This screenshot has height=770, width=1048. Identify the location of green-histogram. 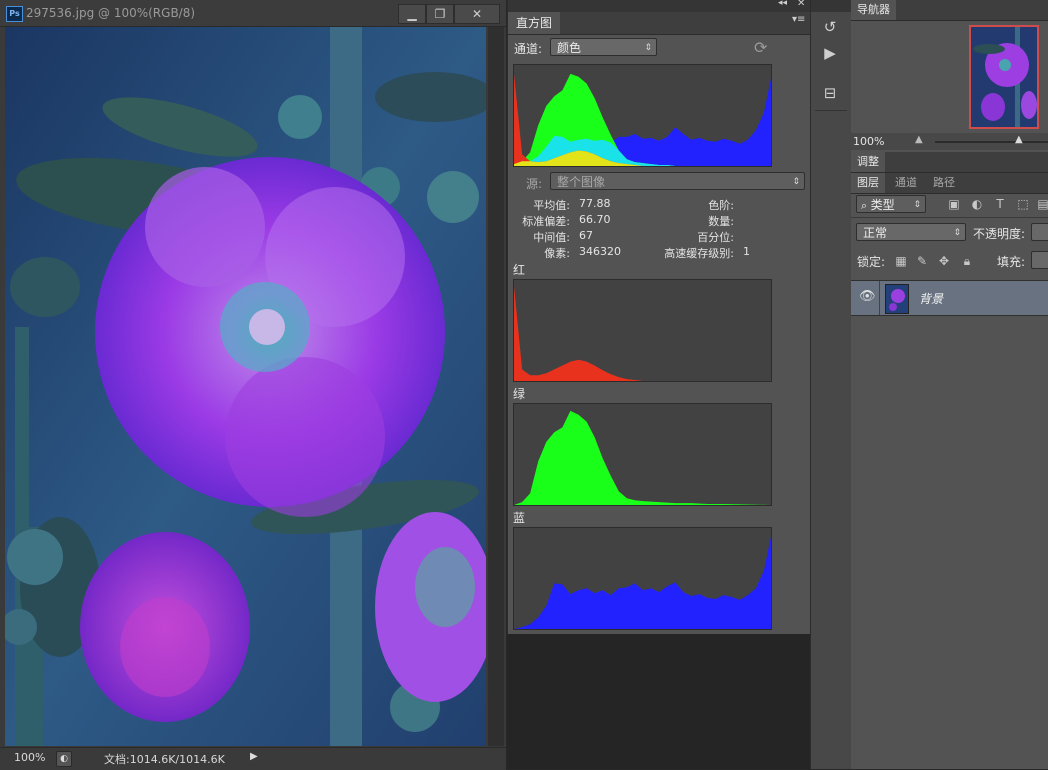
(642, 454).